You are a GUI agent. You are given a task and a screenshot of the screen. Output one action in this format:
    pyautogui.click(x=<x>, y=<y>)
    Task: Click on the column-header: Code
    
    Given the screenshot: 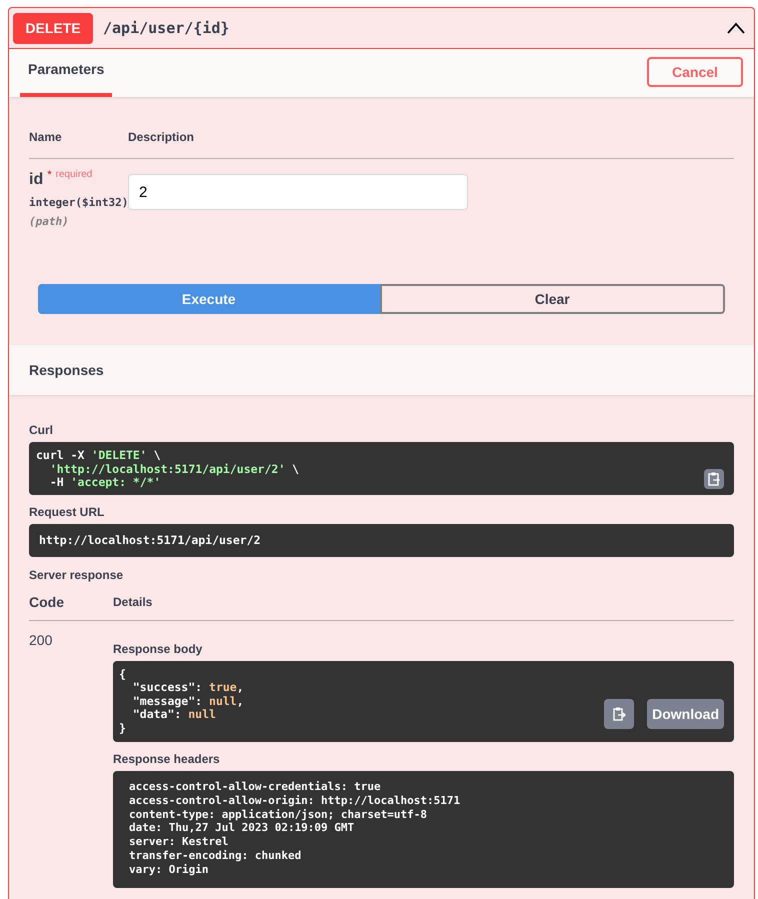 What is the action you would take?
    pyautogui.click(x=47, y=602)
    